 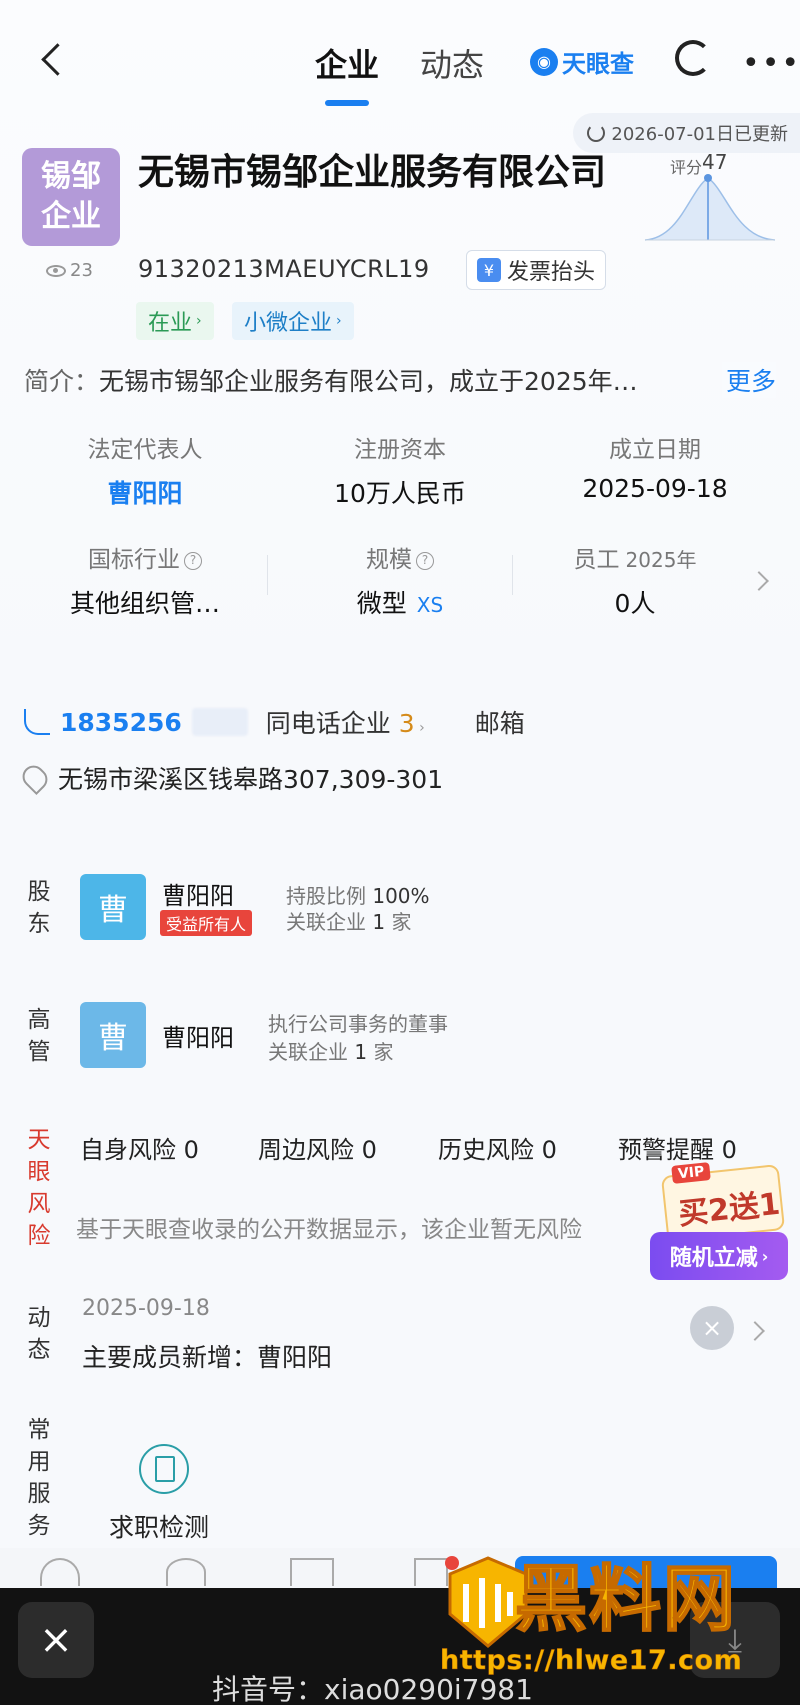 What do you see at coordinates (317, 1147) in the screenshot?
I see `risk-surrounding: 周边风险 0` at bounding box center [317, 1147].